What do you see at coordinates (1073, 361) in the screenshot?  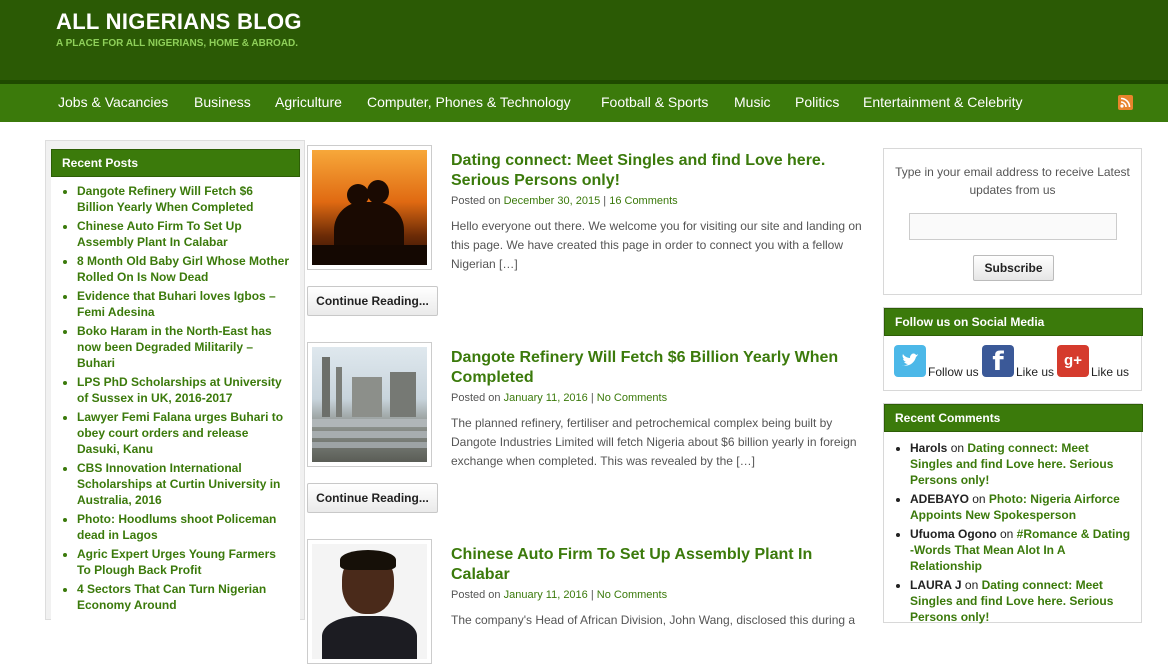 I see `google-plus-icon: g+` at bounding box center [1073, 361].